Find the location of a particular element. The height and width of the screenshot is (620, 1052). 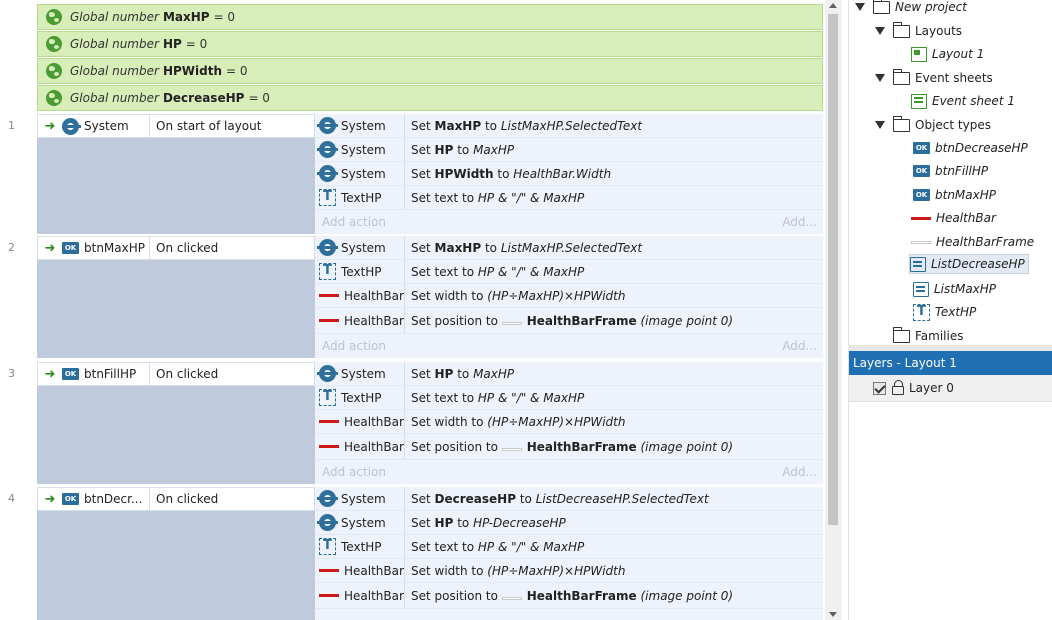

tree-item-project: New project is located at coordinates (911, 8).